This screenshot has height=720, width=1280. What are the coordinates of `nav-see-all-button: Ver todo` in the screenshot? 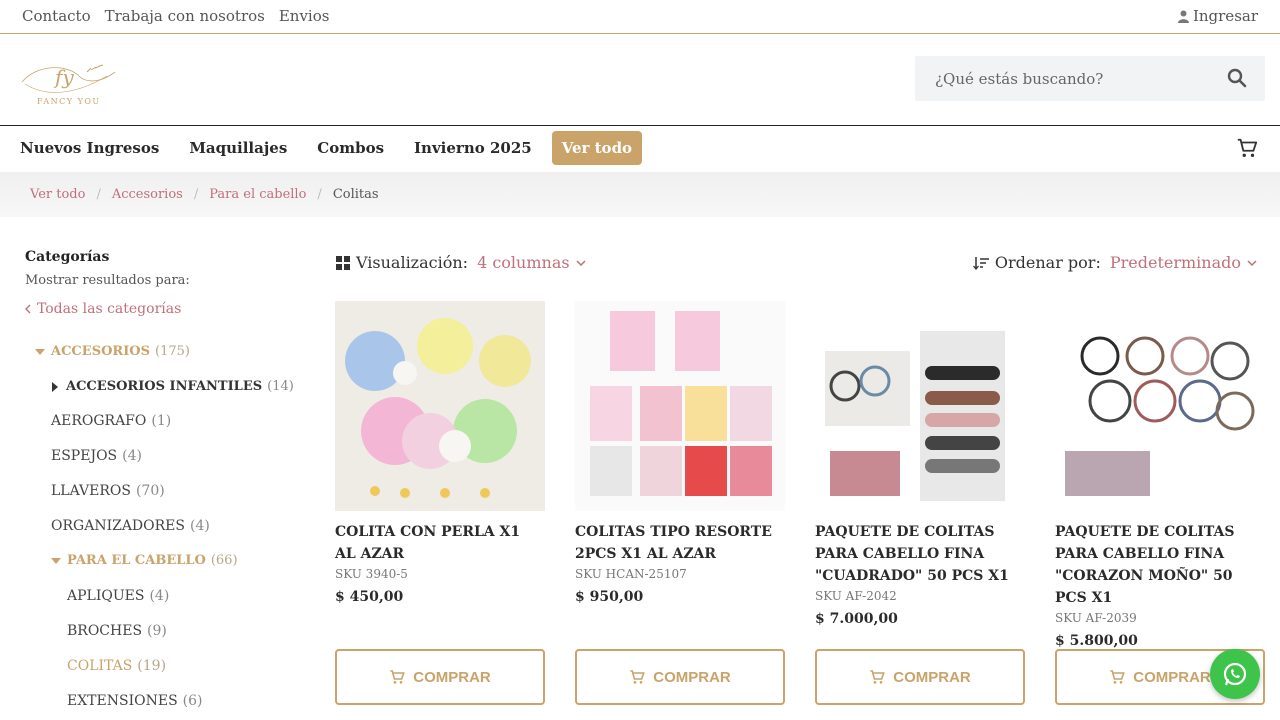 It's located at (597, 148).